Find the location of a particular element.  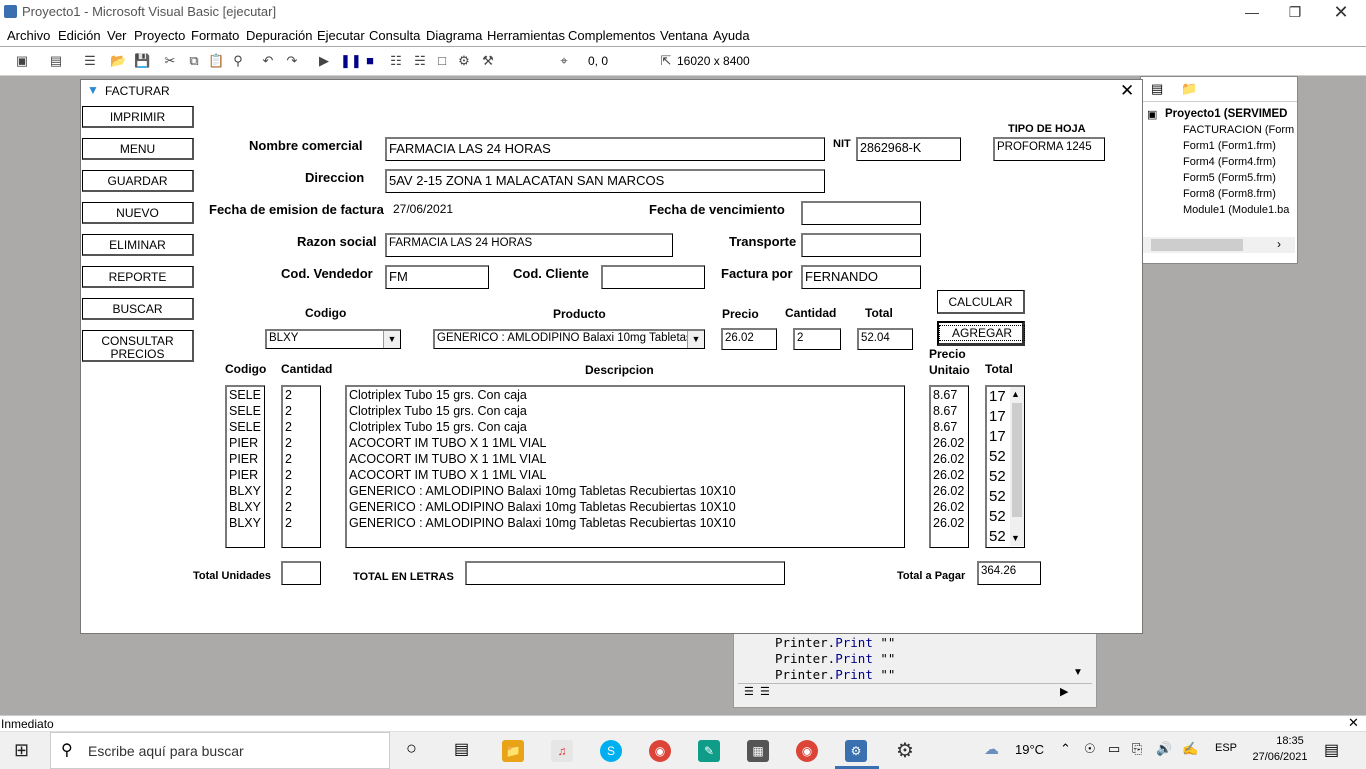

form-close-icon: ✕ is located at coordinates (1127, 91).